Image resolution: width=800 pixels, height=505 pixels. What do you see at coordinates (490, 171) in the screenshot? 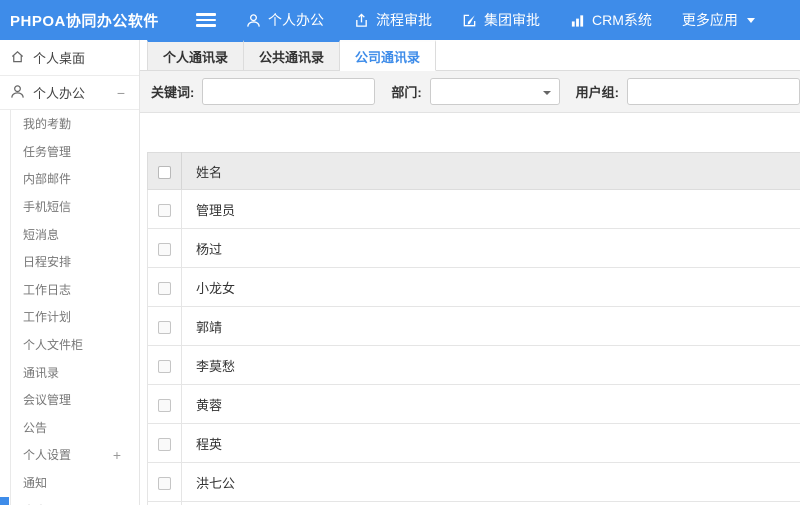
I see `column-header-name: 姓名` at bounding box center [490, 171].